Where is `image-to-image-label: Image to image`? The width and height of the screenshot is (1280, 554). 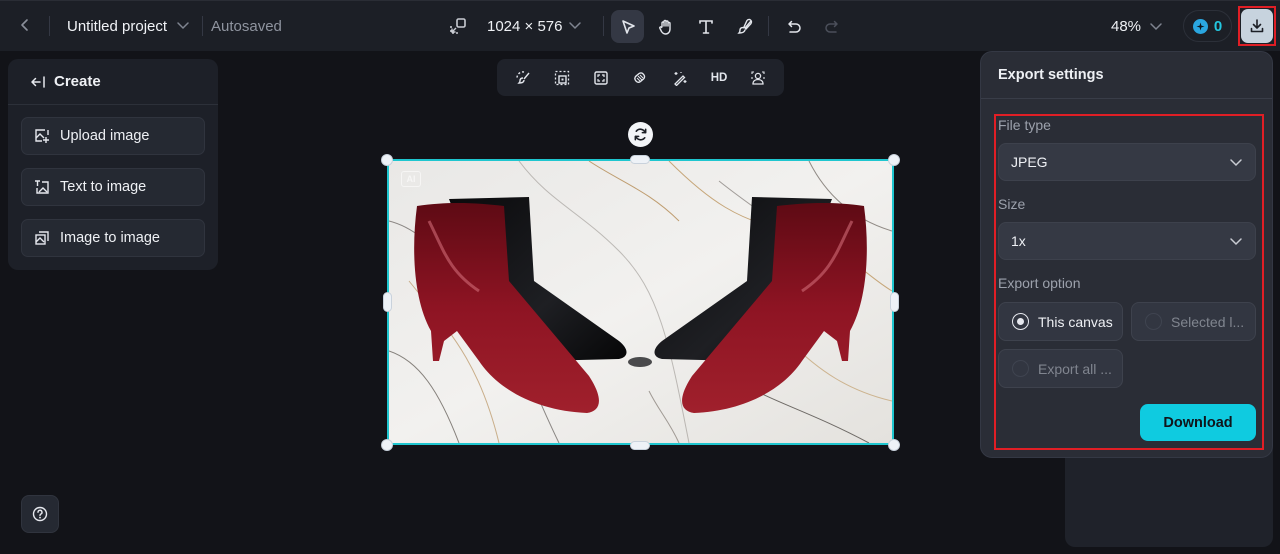
image-to-image-label: Image to image is located at coordinates (110, 238).